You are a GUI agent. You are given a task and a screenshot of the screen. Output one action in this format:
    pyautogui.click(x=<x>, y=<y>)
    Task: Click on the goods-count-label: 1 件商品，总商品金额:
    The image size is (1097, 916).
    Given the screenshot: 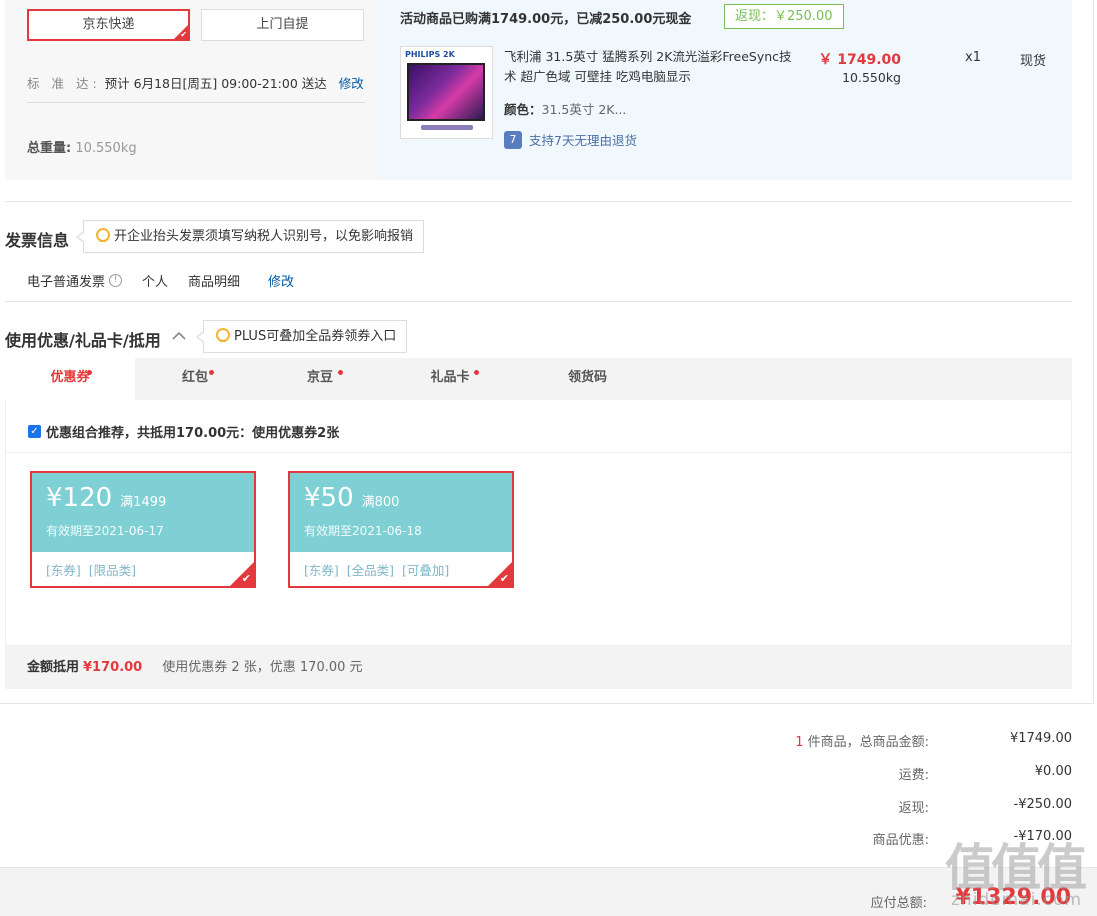 What is the action you would take?
    pyautogui.click(x=862, y=740)
    